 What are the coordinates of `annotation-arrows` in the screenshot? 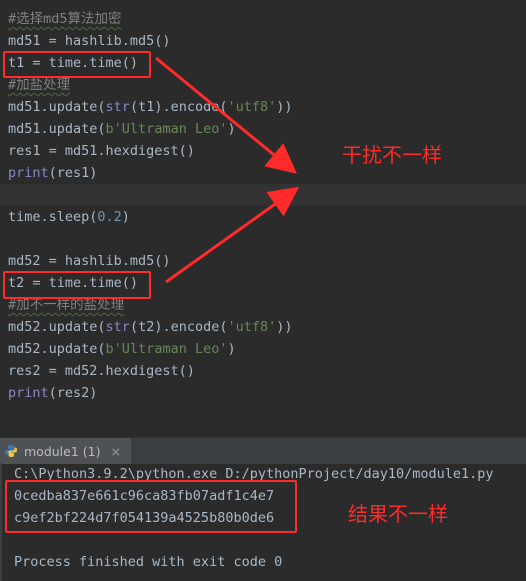 It's located at (227, 170).